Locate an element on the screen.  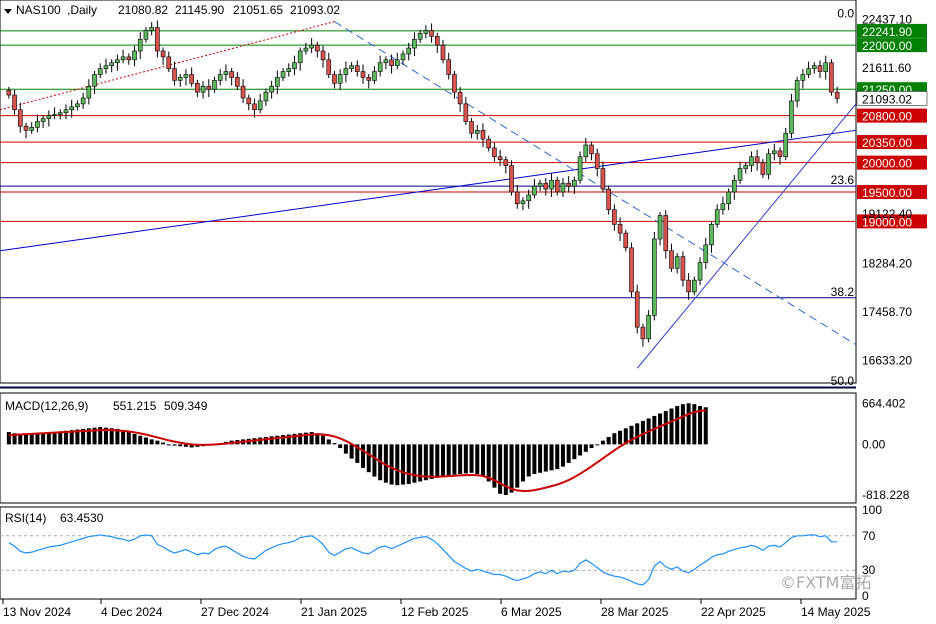
date-label-8: 14 May 2025 is located at coordinates (836, 612).